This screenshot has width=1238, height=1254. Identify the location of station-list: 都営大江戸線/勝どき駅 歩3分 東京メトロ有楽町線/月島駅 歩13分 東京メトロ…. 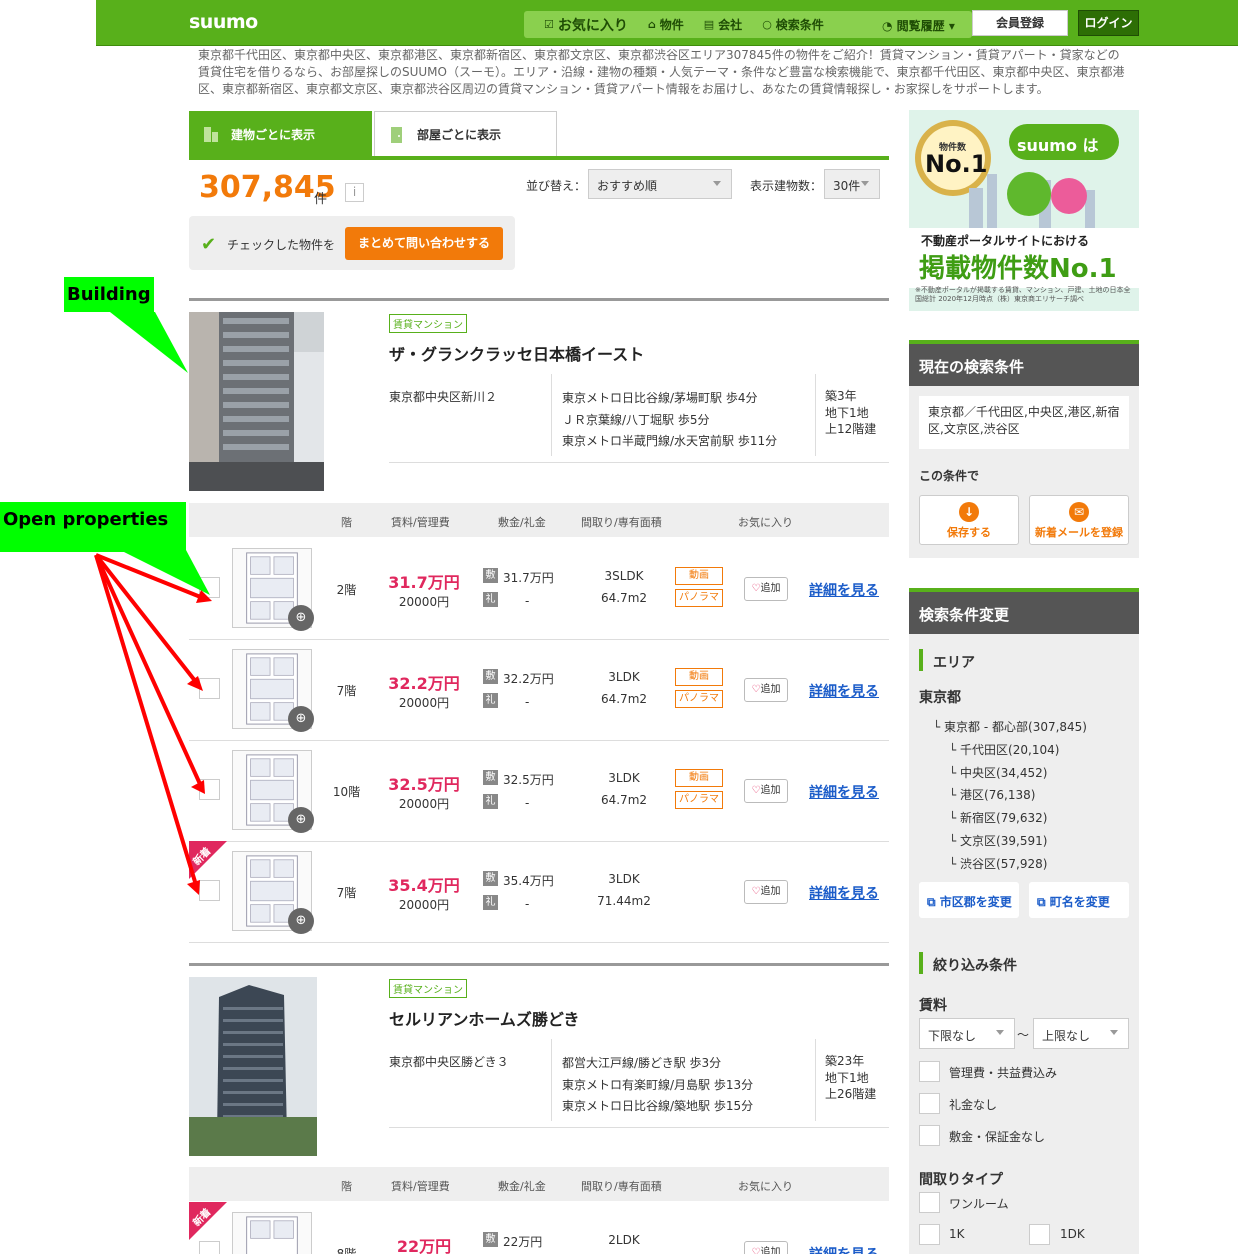
(657, 1085).